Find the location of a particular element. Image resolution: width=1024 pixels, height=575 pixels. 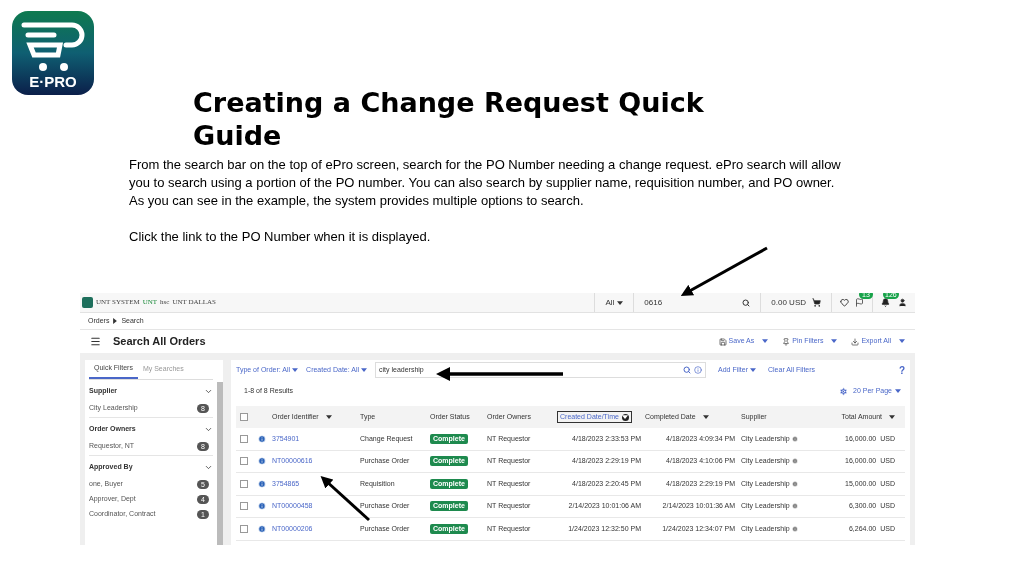

brand-icon is located at coordinates (87, 302).